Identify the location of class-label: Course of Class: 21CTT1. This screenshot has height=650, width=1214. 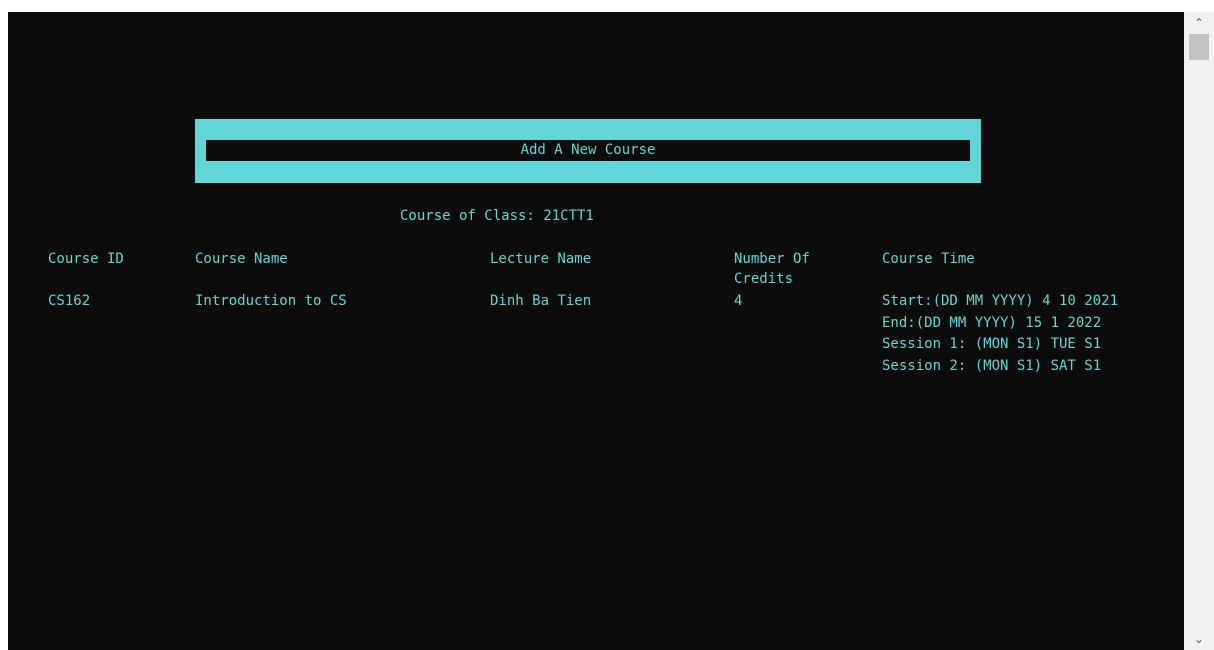
(497, 216).